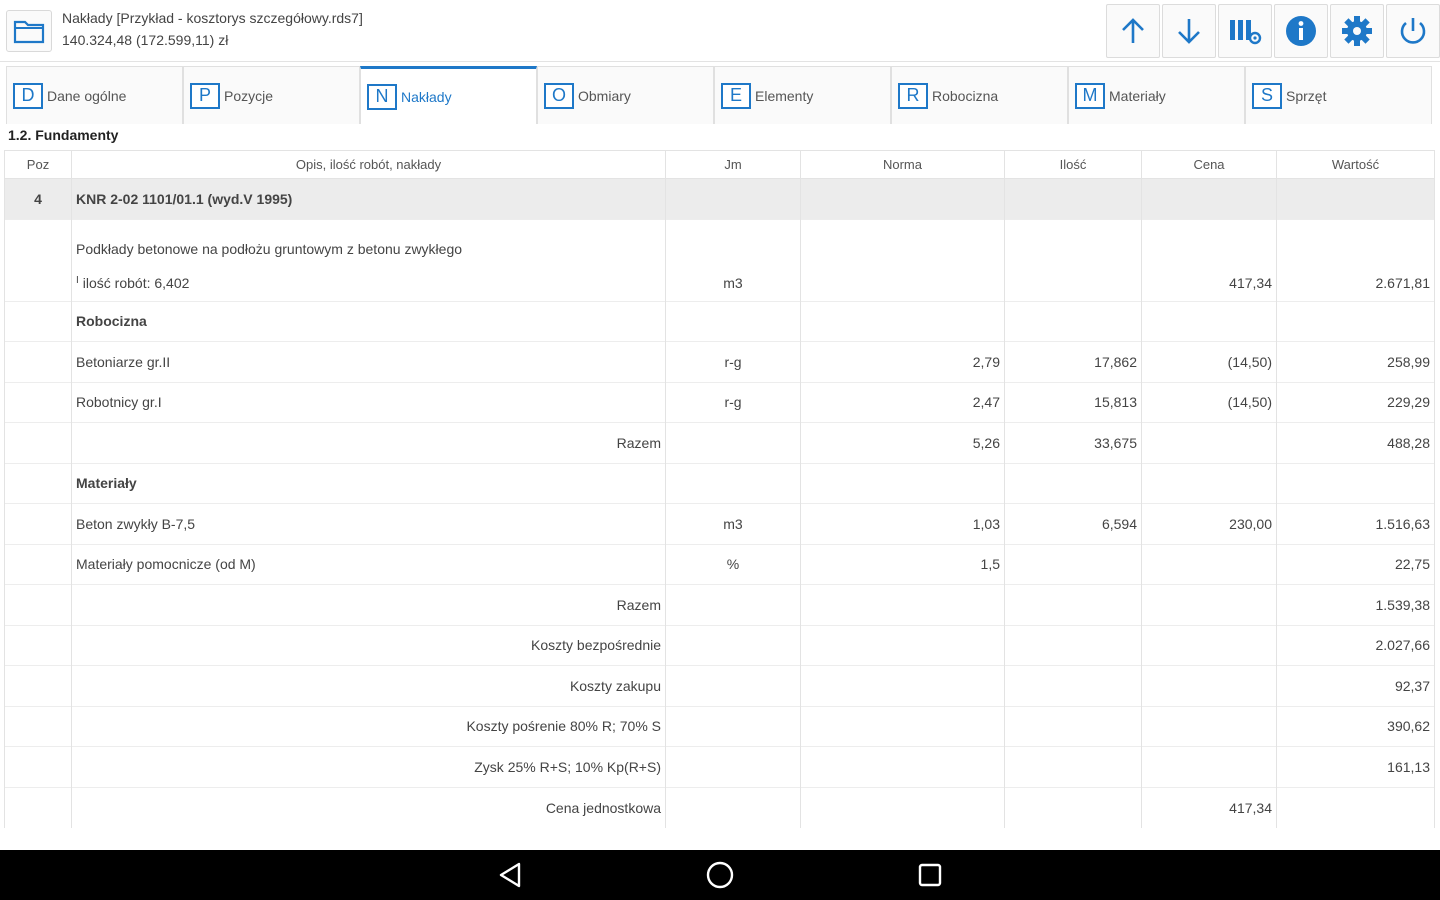 This screenshot has width=1440, height=900. What do you see at coordinates (1338, 95) in the screenshot?
I see `tab-sprzet: S Sprzęt` at bounding box center [1338, 95].